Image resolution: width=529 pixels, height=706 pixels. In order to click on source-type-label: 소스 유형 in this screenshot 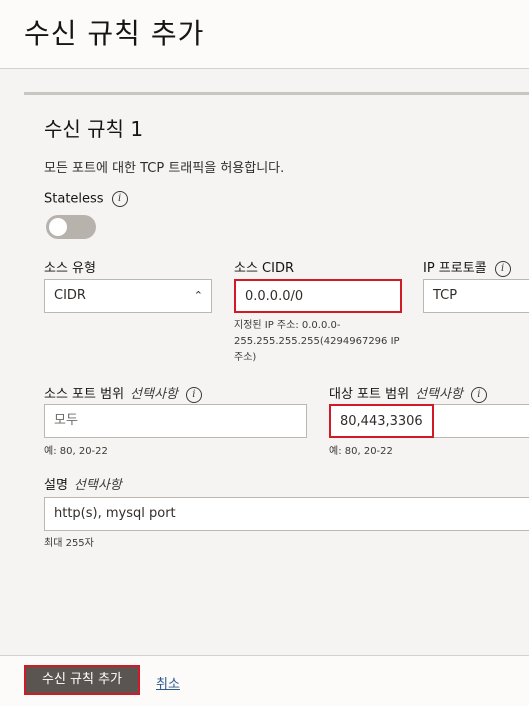, I will do `click(70, 268)`.